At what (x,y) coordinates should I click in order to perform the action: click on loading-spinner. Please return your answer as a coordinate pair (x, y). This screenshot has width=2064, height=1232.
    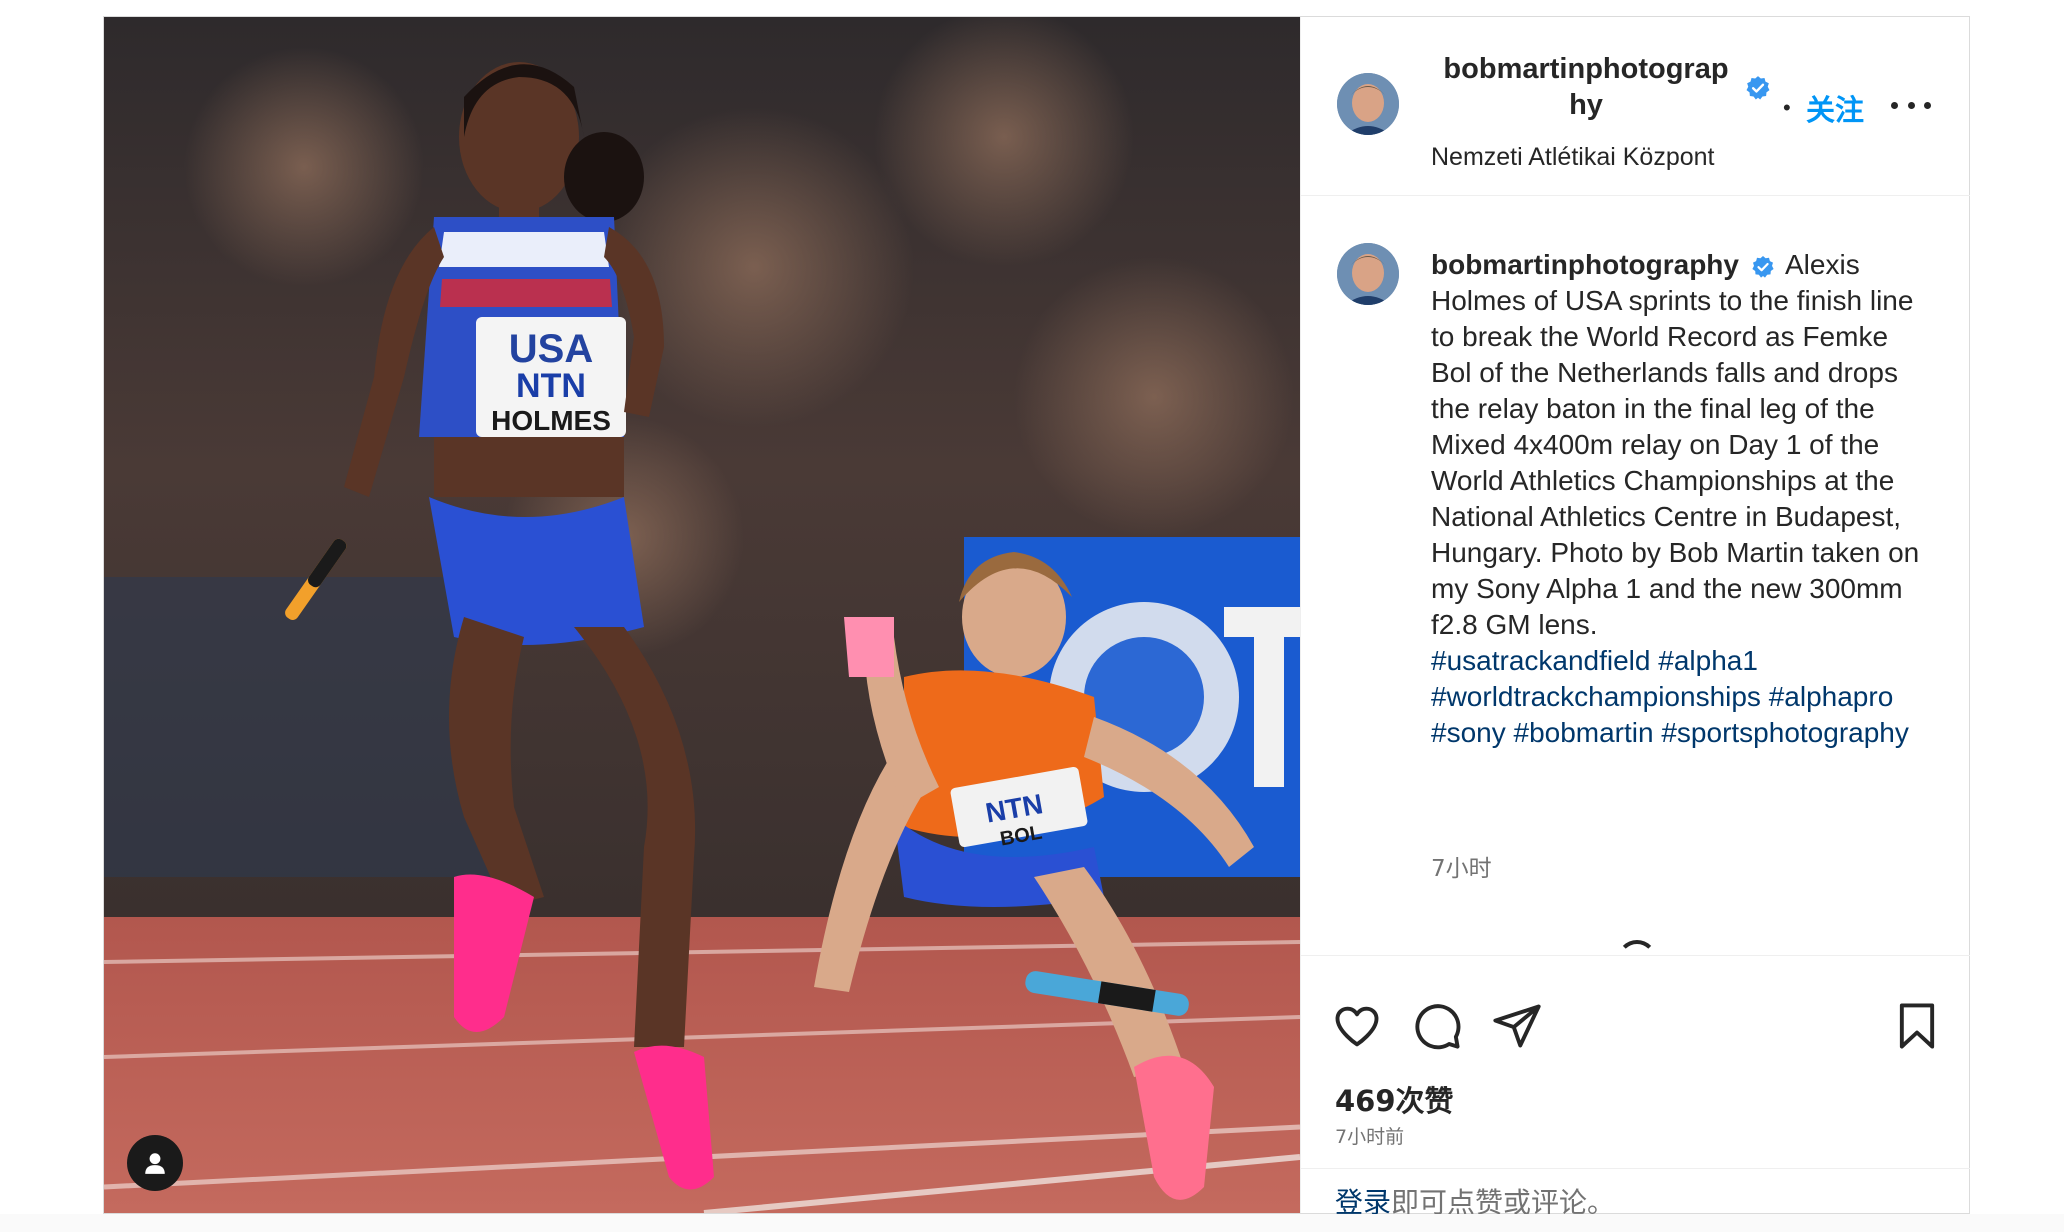
    Looking at the image, I should click on (1637, 947).